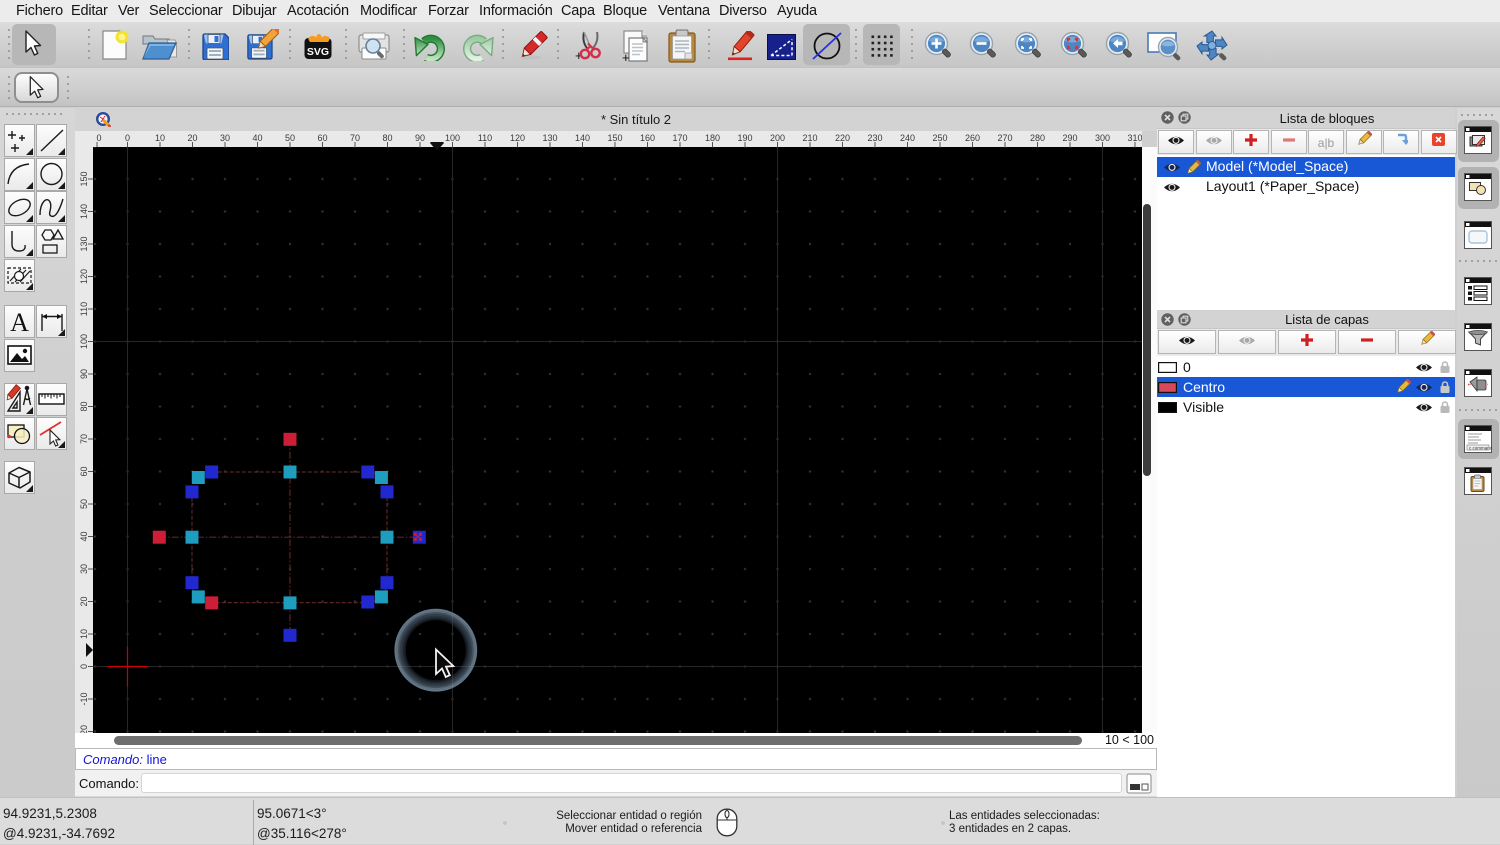 This screenshot has width=1500, height=845. What do you see at coordinates (712, 138) in the screenshot?
I see `svg-text: 180` at bounding box center [712, 138].